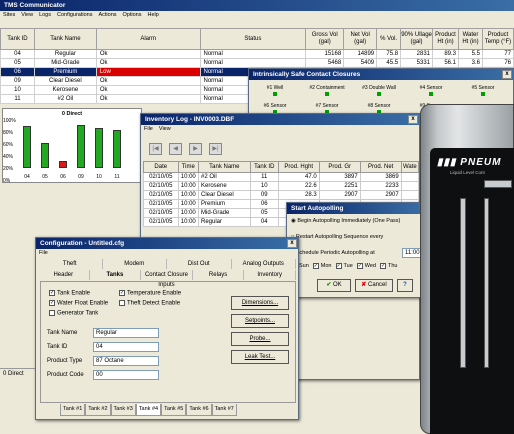 The width and height of the screenshot is (514, 434). Describe the element at coordinates (281, 177) in the screenshot. I see `table-row: 02/10/05 10:00 #2 Oil 11 47.0 3897 3869` at that location.